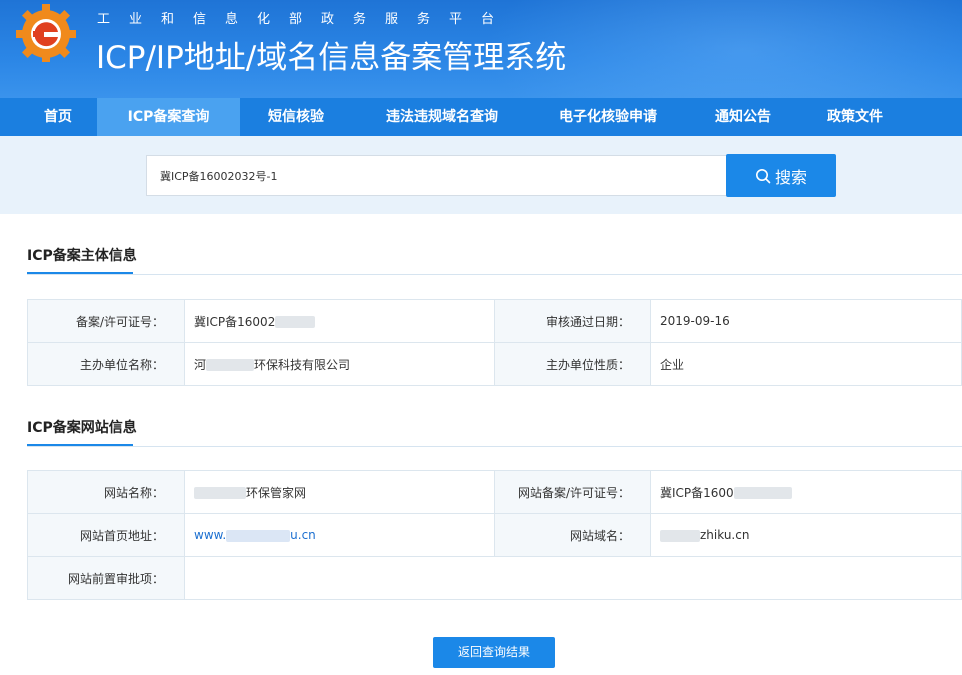 This screenshot has width=962, height=675. Describe the element at coordinates (725, 535) in the screenshot. I see `domain-text: zhiku.cn` at that location.